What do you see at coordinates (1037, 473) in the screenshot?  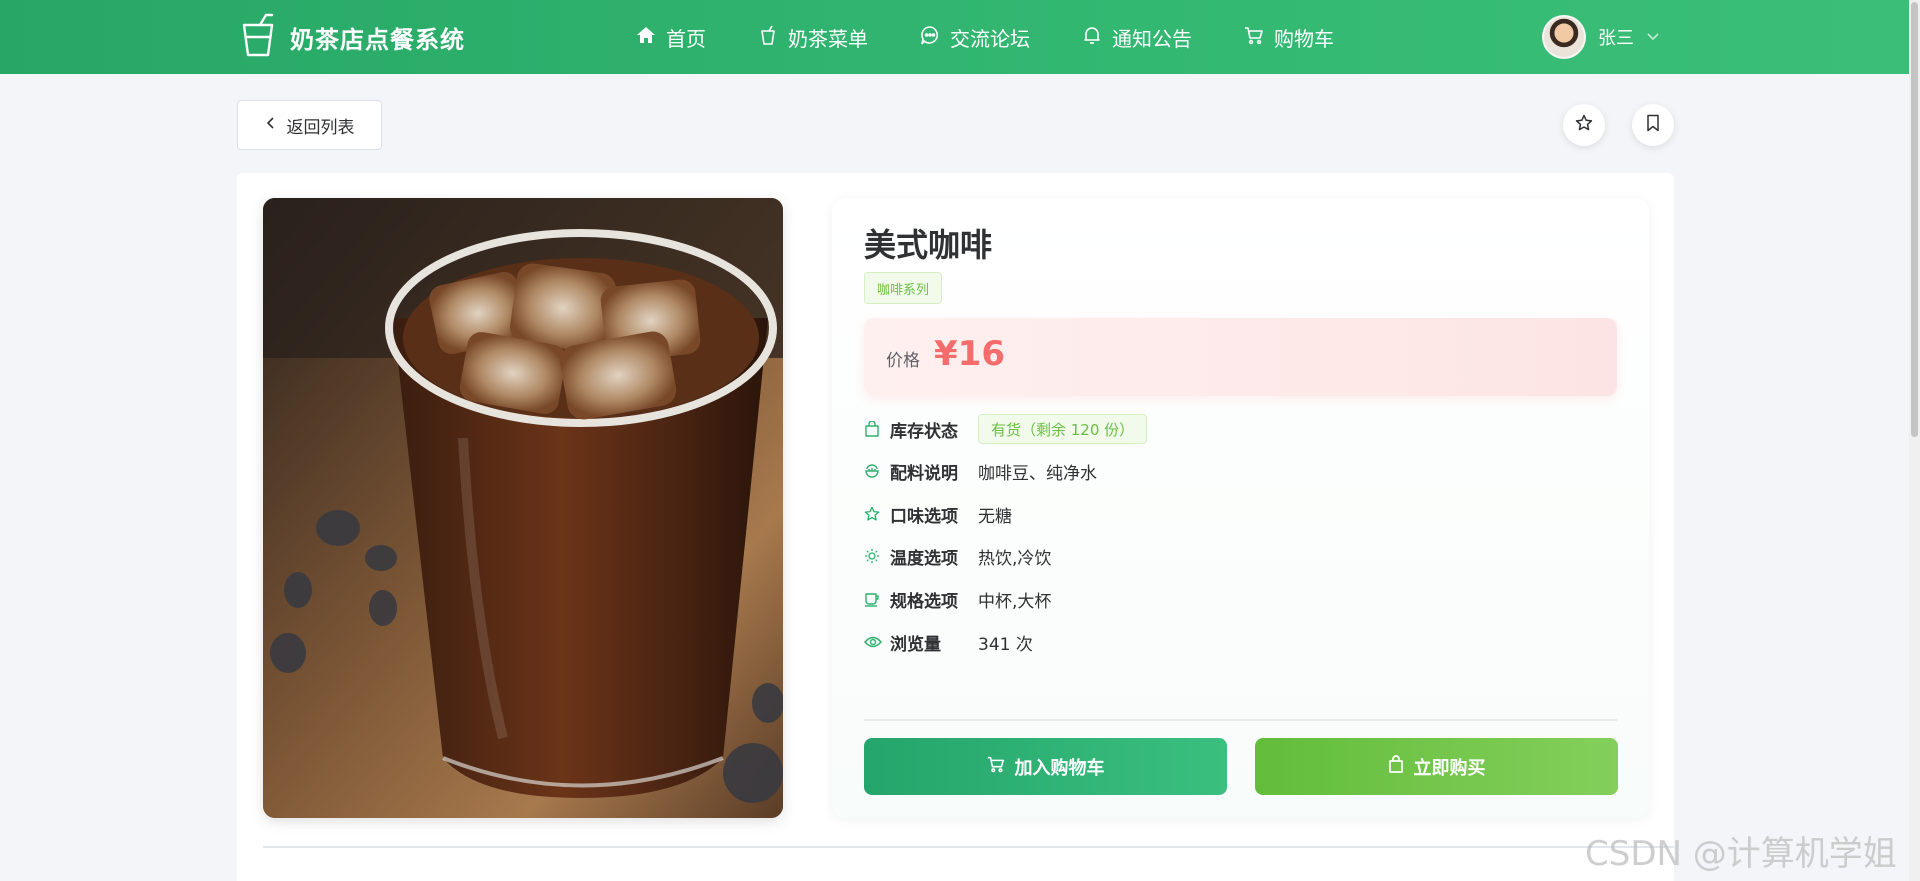 I see `detail-value: 咖啡豆、纯净水` at bounding box center [1037, 473].